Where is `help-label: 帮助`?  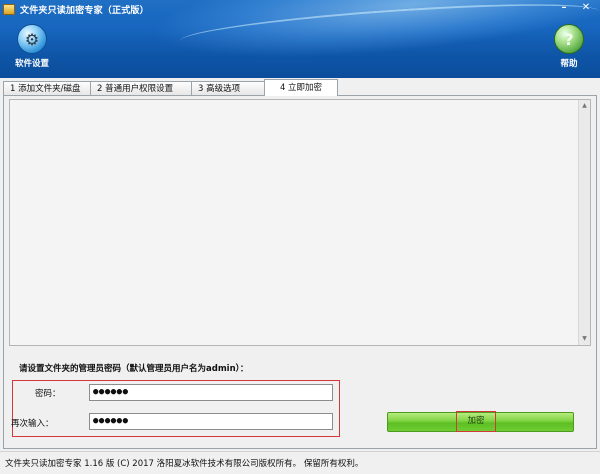
help-label: 帮助 is located at coordinates (569, 64).